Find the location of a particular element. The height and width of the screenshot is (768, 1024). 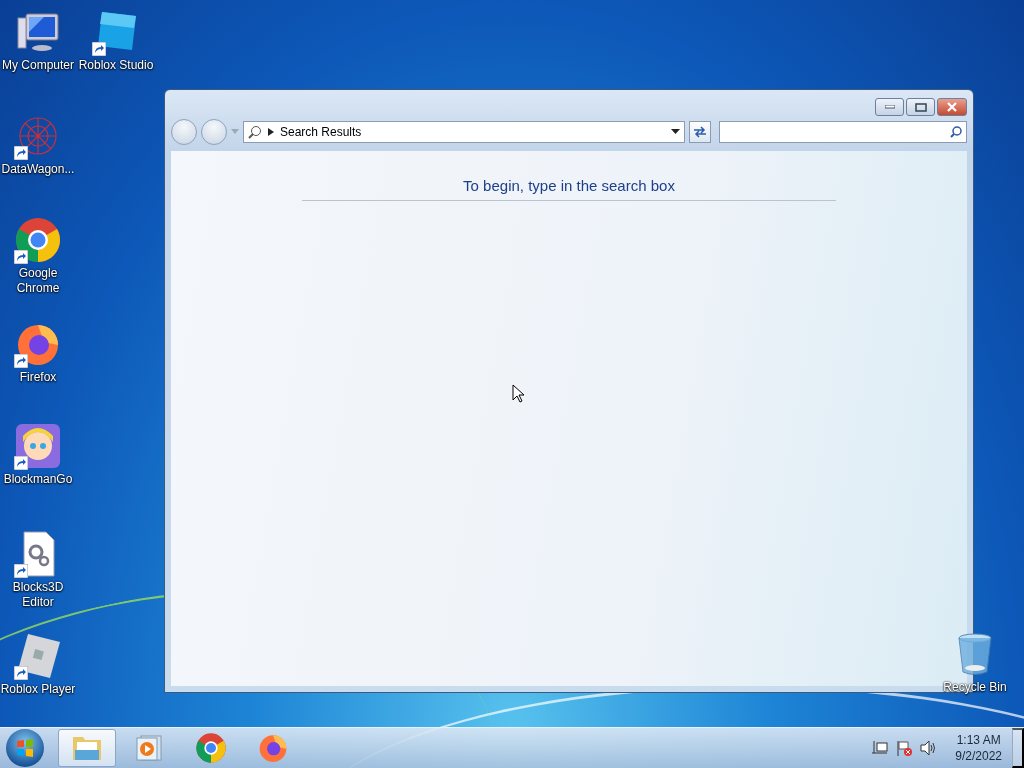

minimize-icon is located at coordinates (889, 107).